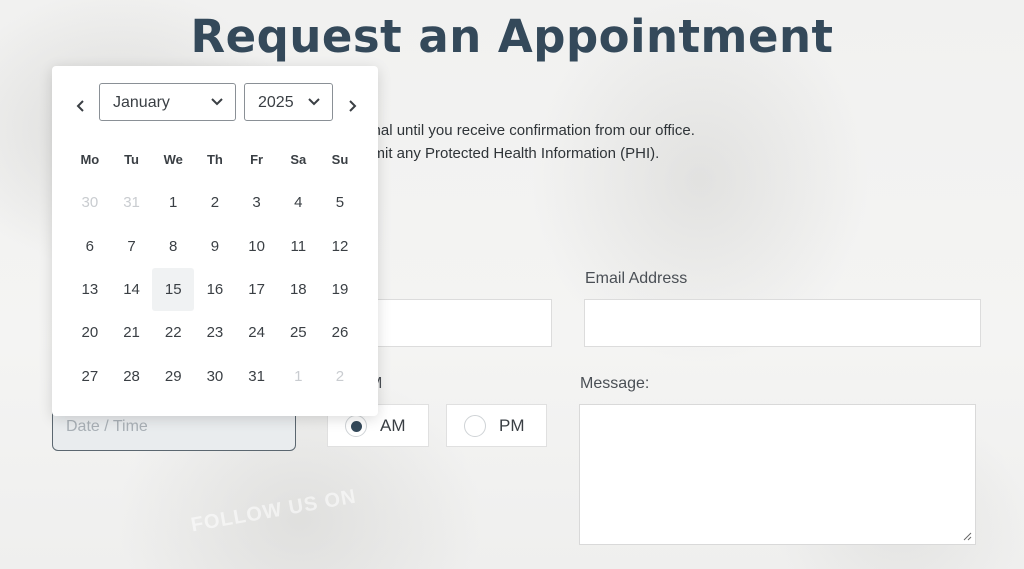 This screenshot has height=569, width=1024. I want to click on calendar-day: 7, so click(132, 245).